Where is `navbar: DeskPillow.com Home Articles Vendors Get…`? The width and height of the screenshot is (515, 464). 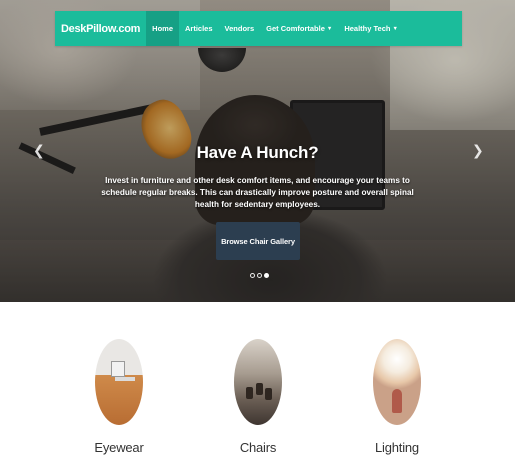 navbar: DeskPillow.com Home Articles Vendors Get… is located at coordinates (258, 28).